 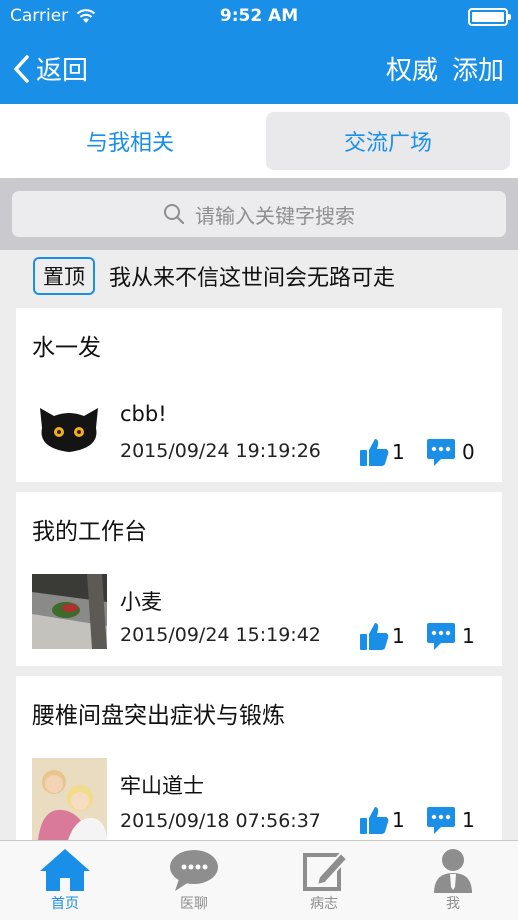 What do you see at coordinates (489, 17) in the screenshot?
I see `battery-icon` at bounding box center [489, 17].